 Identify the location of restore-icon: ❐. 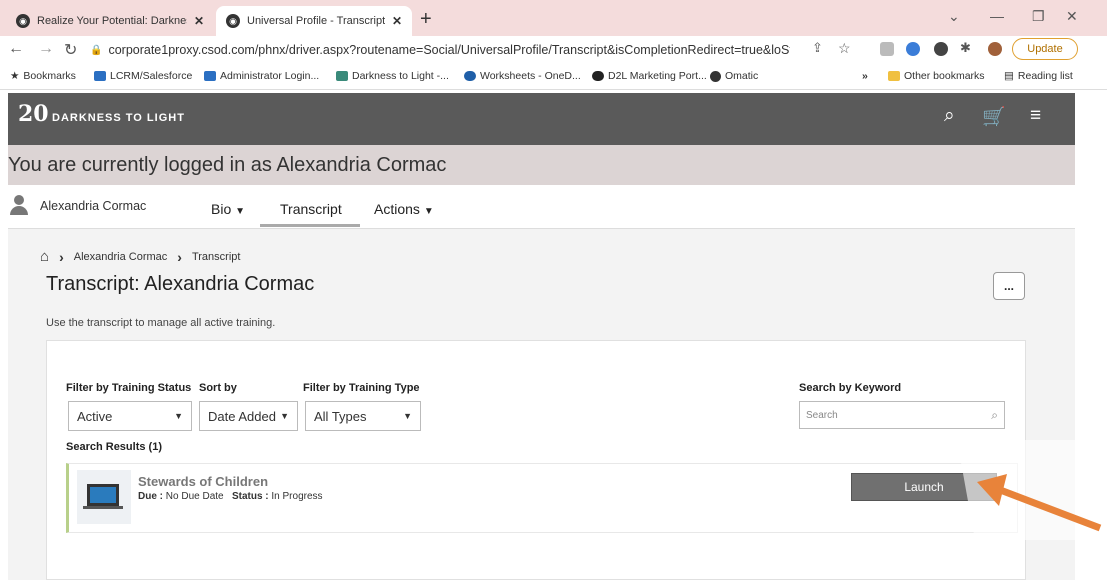
(1038, 16).